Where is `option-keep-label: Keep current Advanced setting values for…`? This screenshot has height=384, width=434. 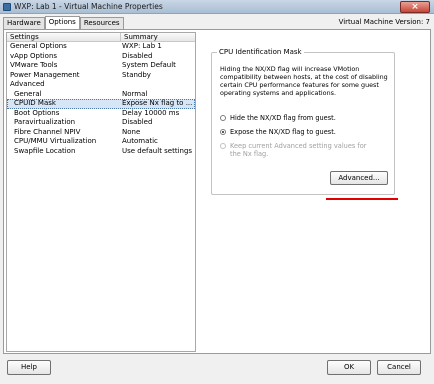
option-keep-label: Keep current Advanced setting values for… is located at coordinates (298, 150).